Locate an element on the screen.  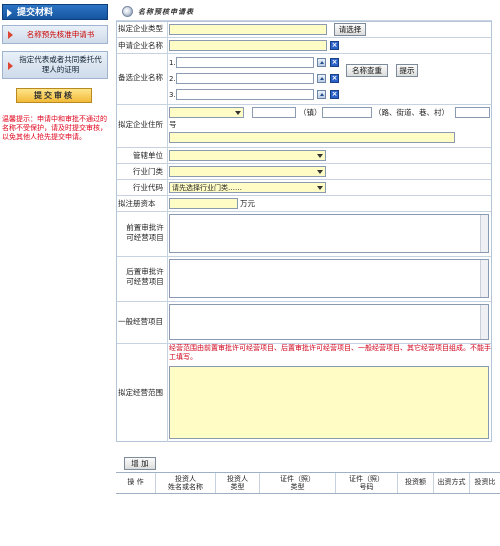
submit-review-button: 提交审核 is located at coordinates (54, 95).